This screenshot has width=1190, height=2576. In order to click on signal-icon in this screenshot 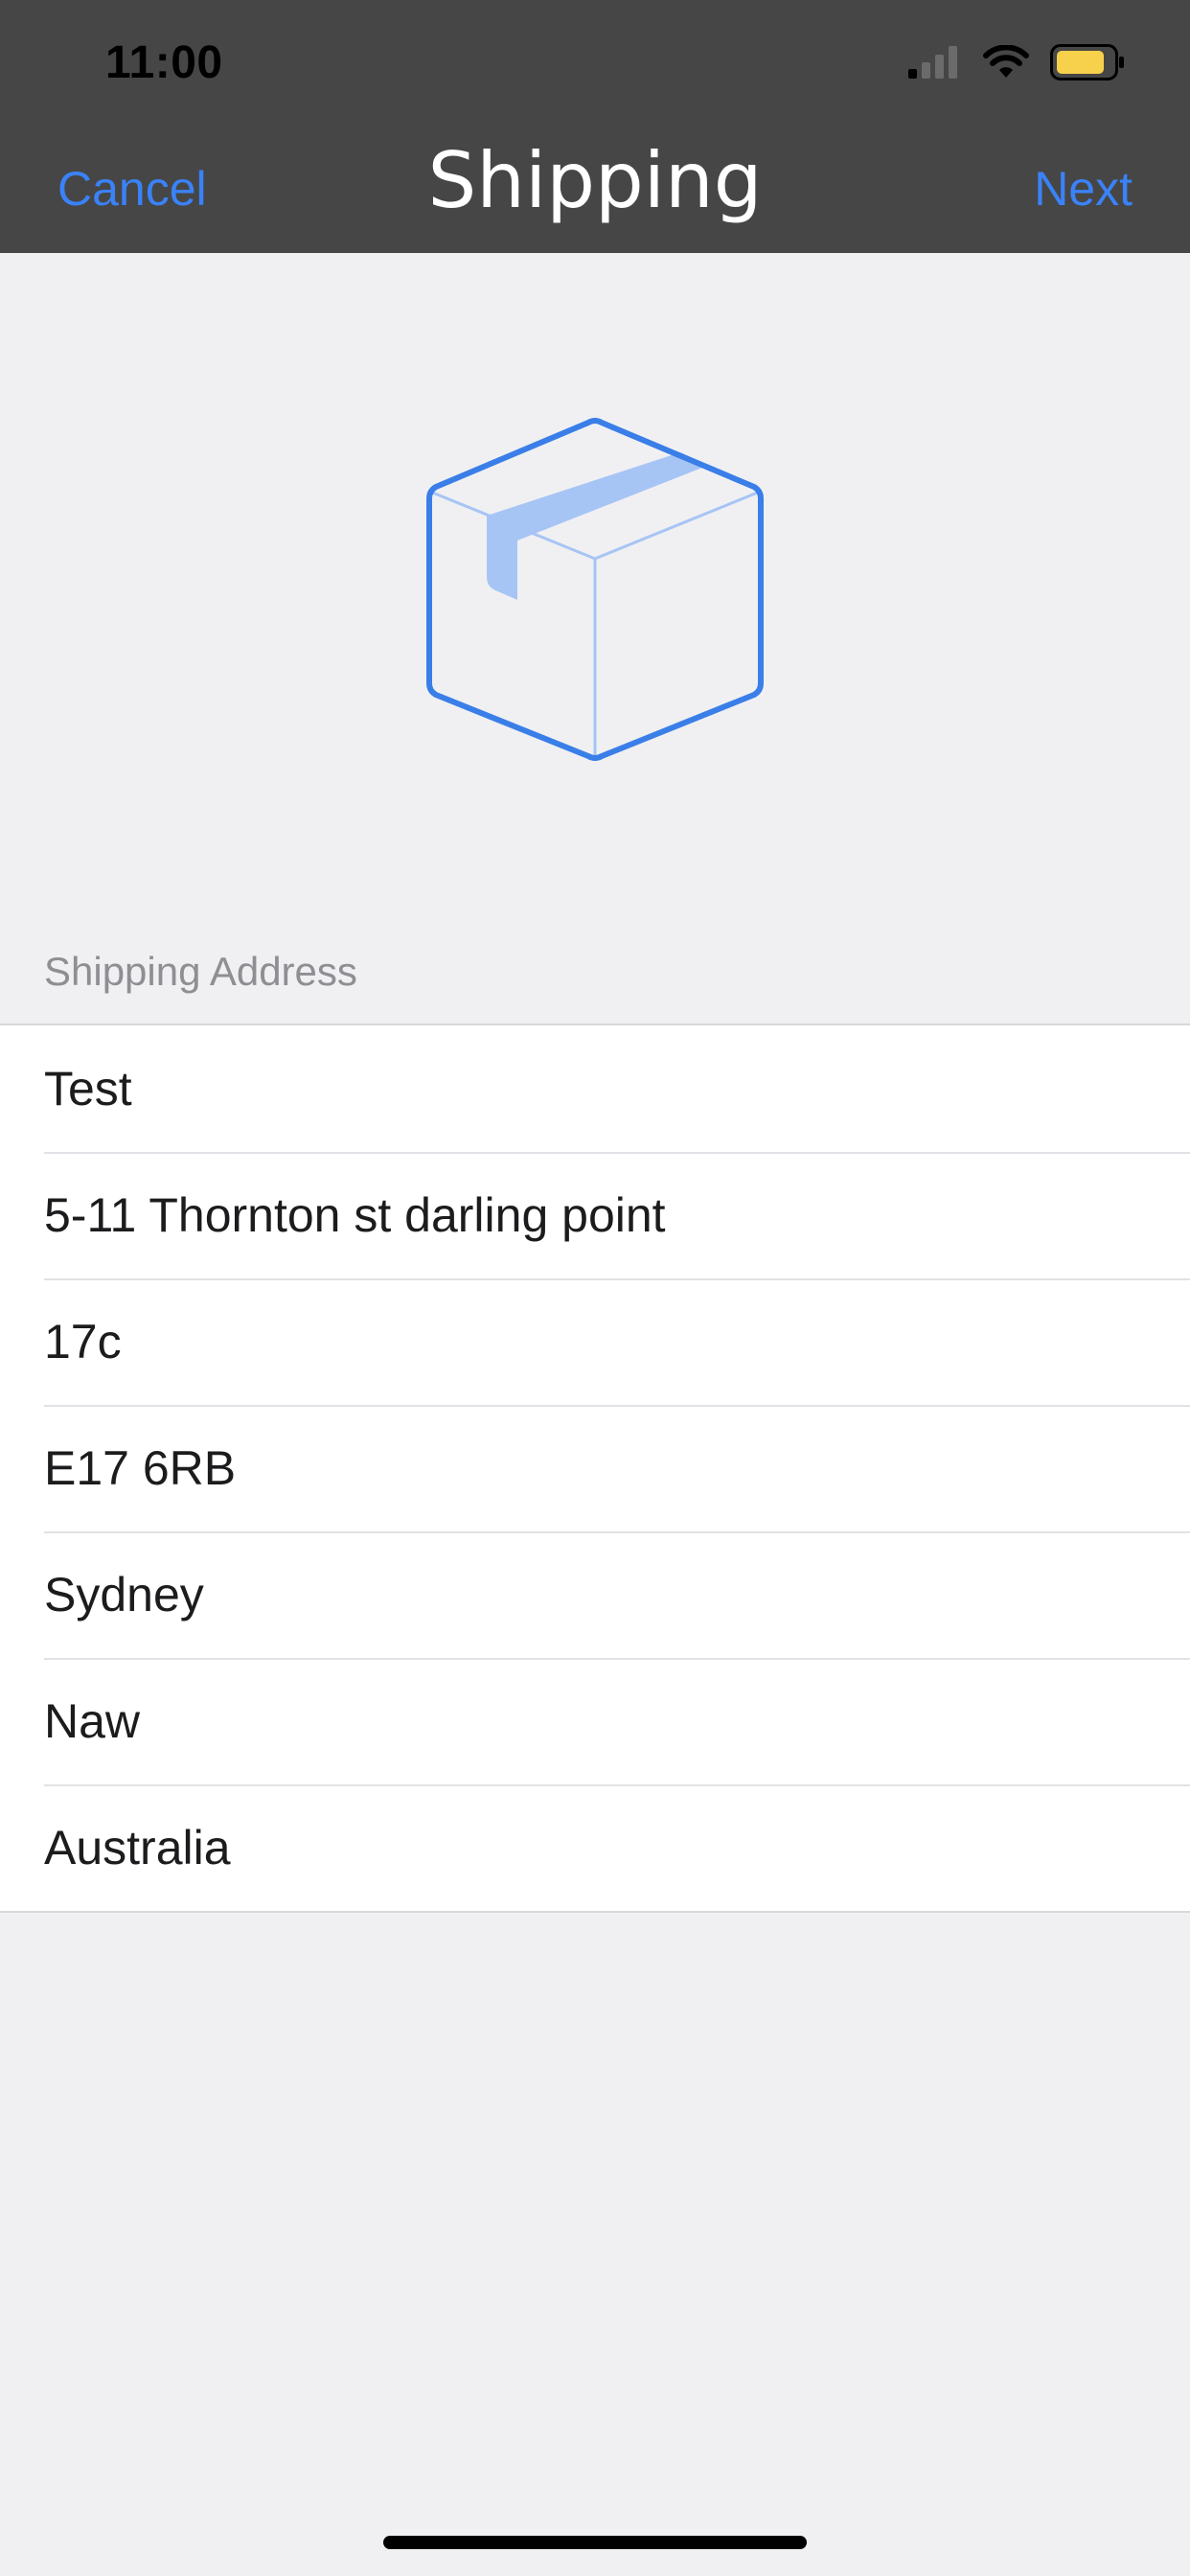, I will do `click(935, 64)`.